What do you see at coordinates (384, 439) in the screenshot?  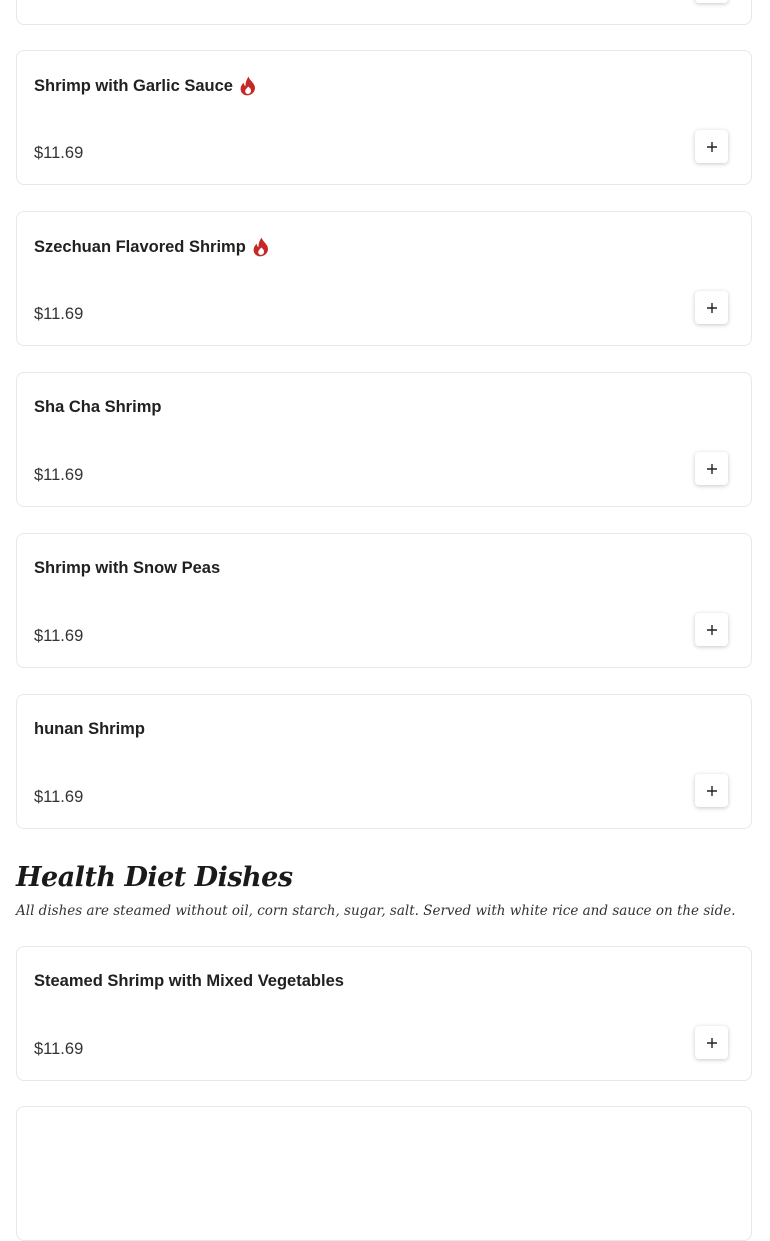 I see `menu-item-card: Sha Cha Shrimp $11.69` at bounding box center [384, 439].